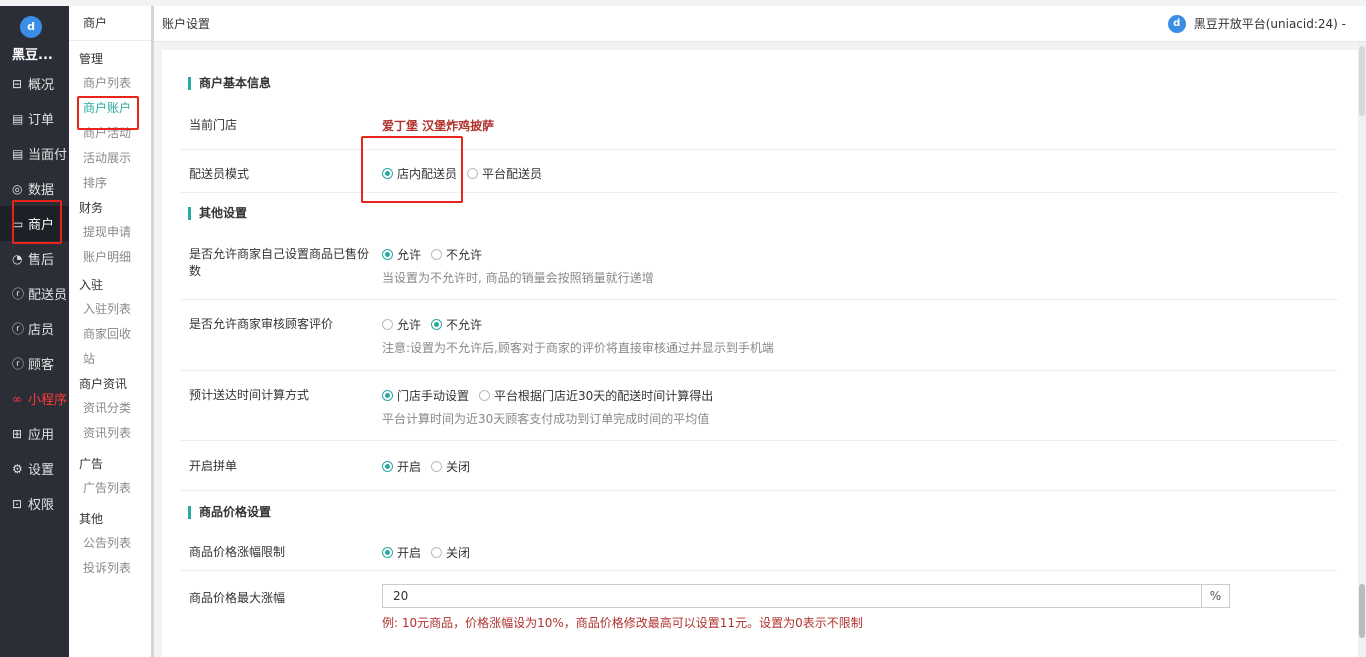 This screenshot has height=657, width=1366. What do you see at coordinates (279, 262) in the screenshot?
I see `field-label: 是否允许商家自己设置商品已售份数` at bounding box center [279, 262].